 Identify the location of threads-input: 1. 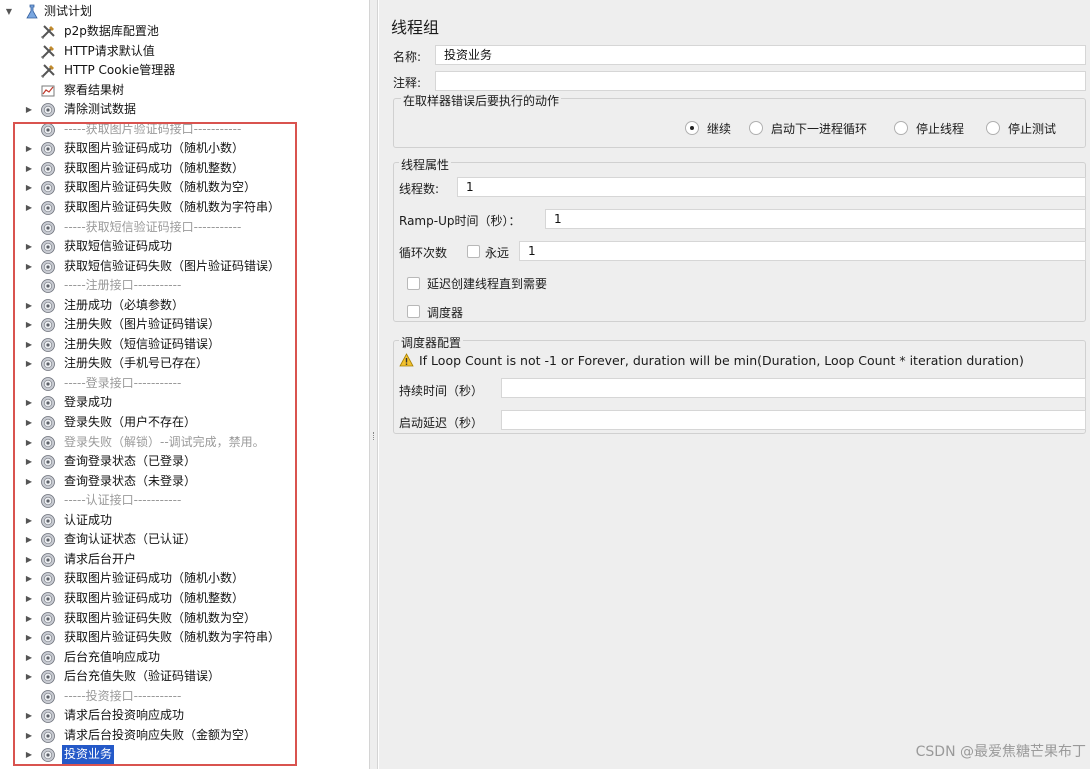
(771, 187).